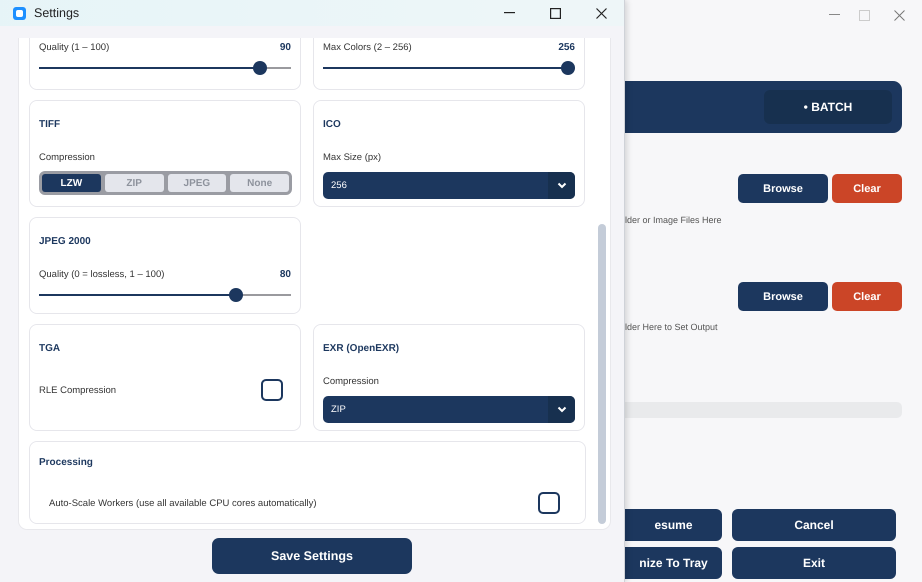  What do you see at coordinates (66, 462) in the screenshot?
I see `card-title: Processing` at bounding box center [66, 462].